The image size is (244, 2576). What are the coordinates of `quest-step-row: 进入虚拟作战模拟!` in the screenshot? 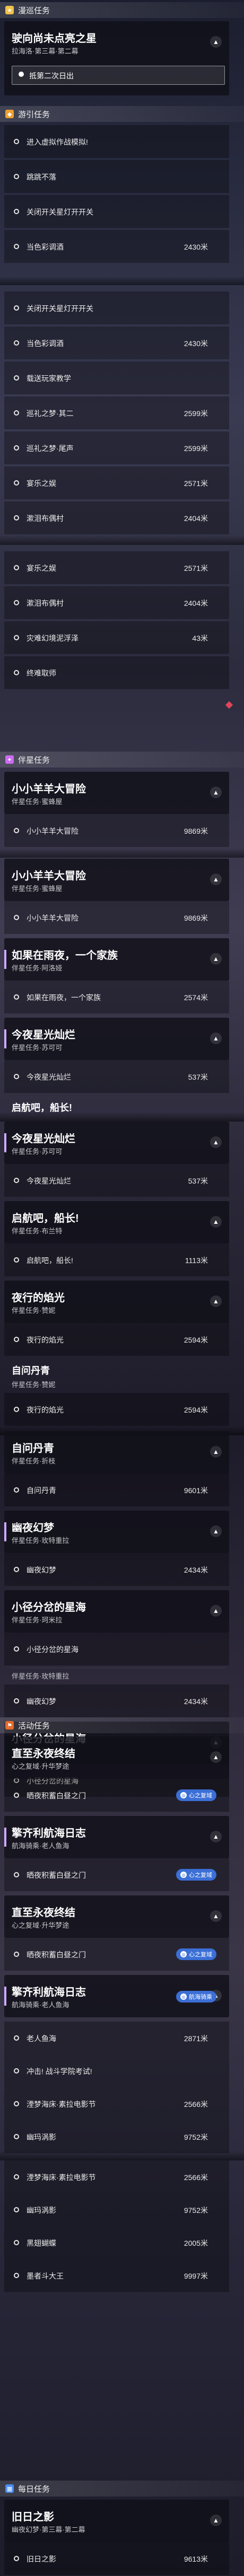 It's located at (117, 141).